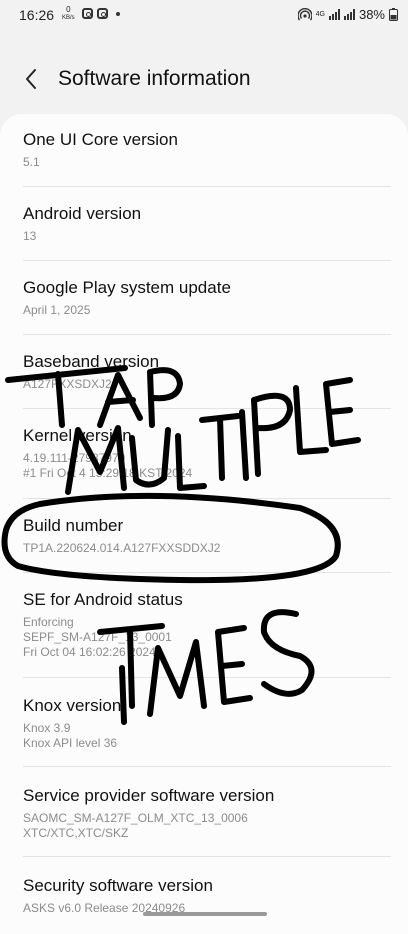 Image resolution: width=408 pixels, height=934 pixels. I want to click on list-item-google-play-update: Google Play system update April 1, 2025, so click(207, 298).